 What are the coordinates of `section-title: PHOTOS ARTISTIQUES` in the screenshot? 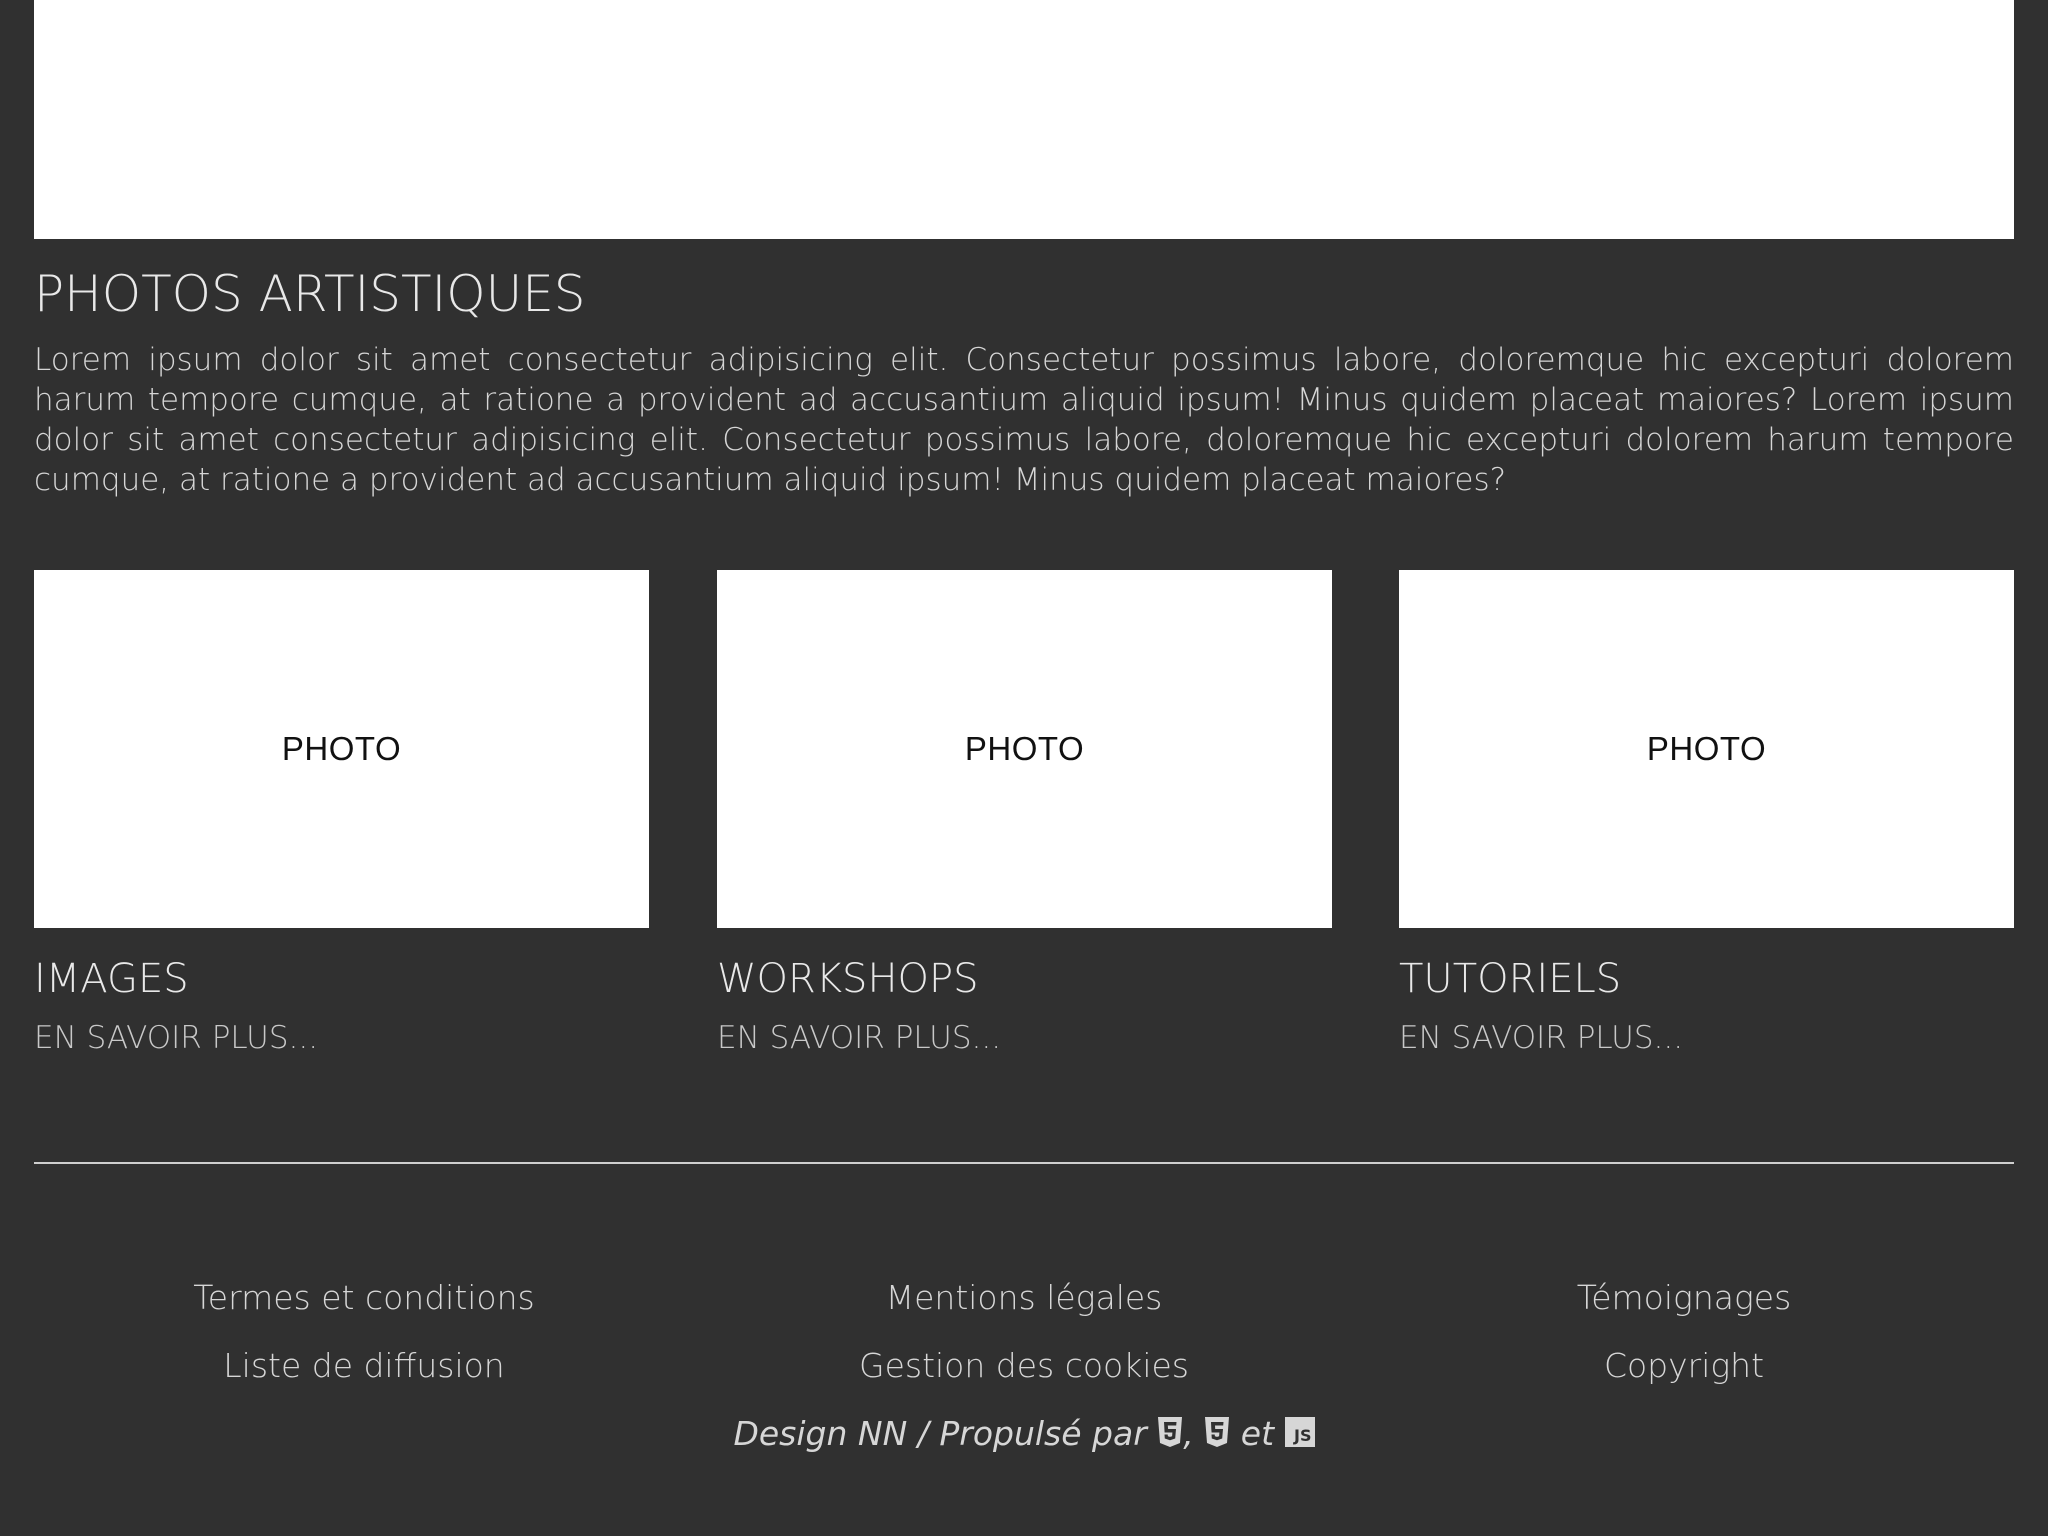 It's located at (310, 294).